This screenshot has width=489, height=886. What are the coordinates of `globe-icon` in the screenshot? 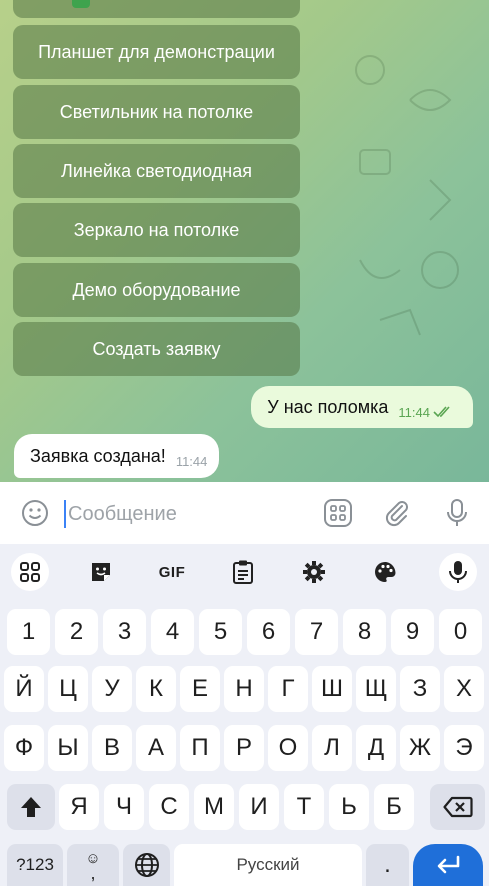 It's located at (146, 865).